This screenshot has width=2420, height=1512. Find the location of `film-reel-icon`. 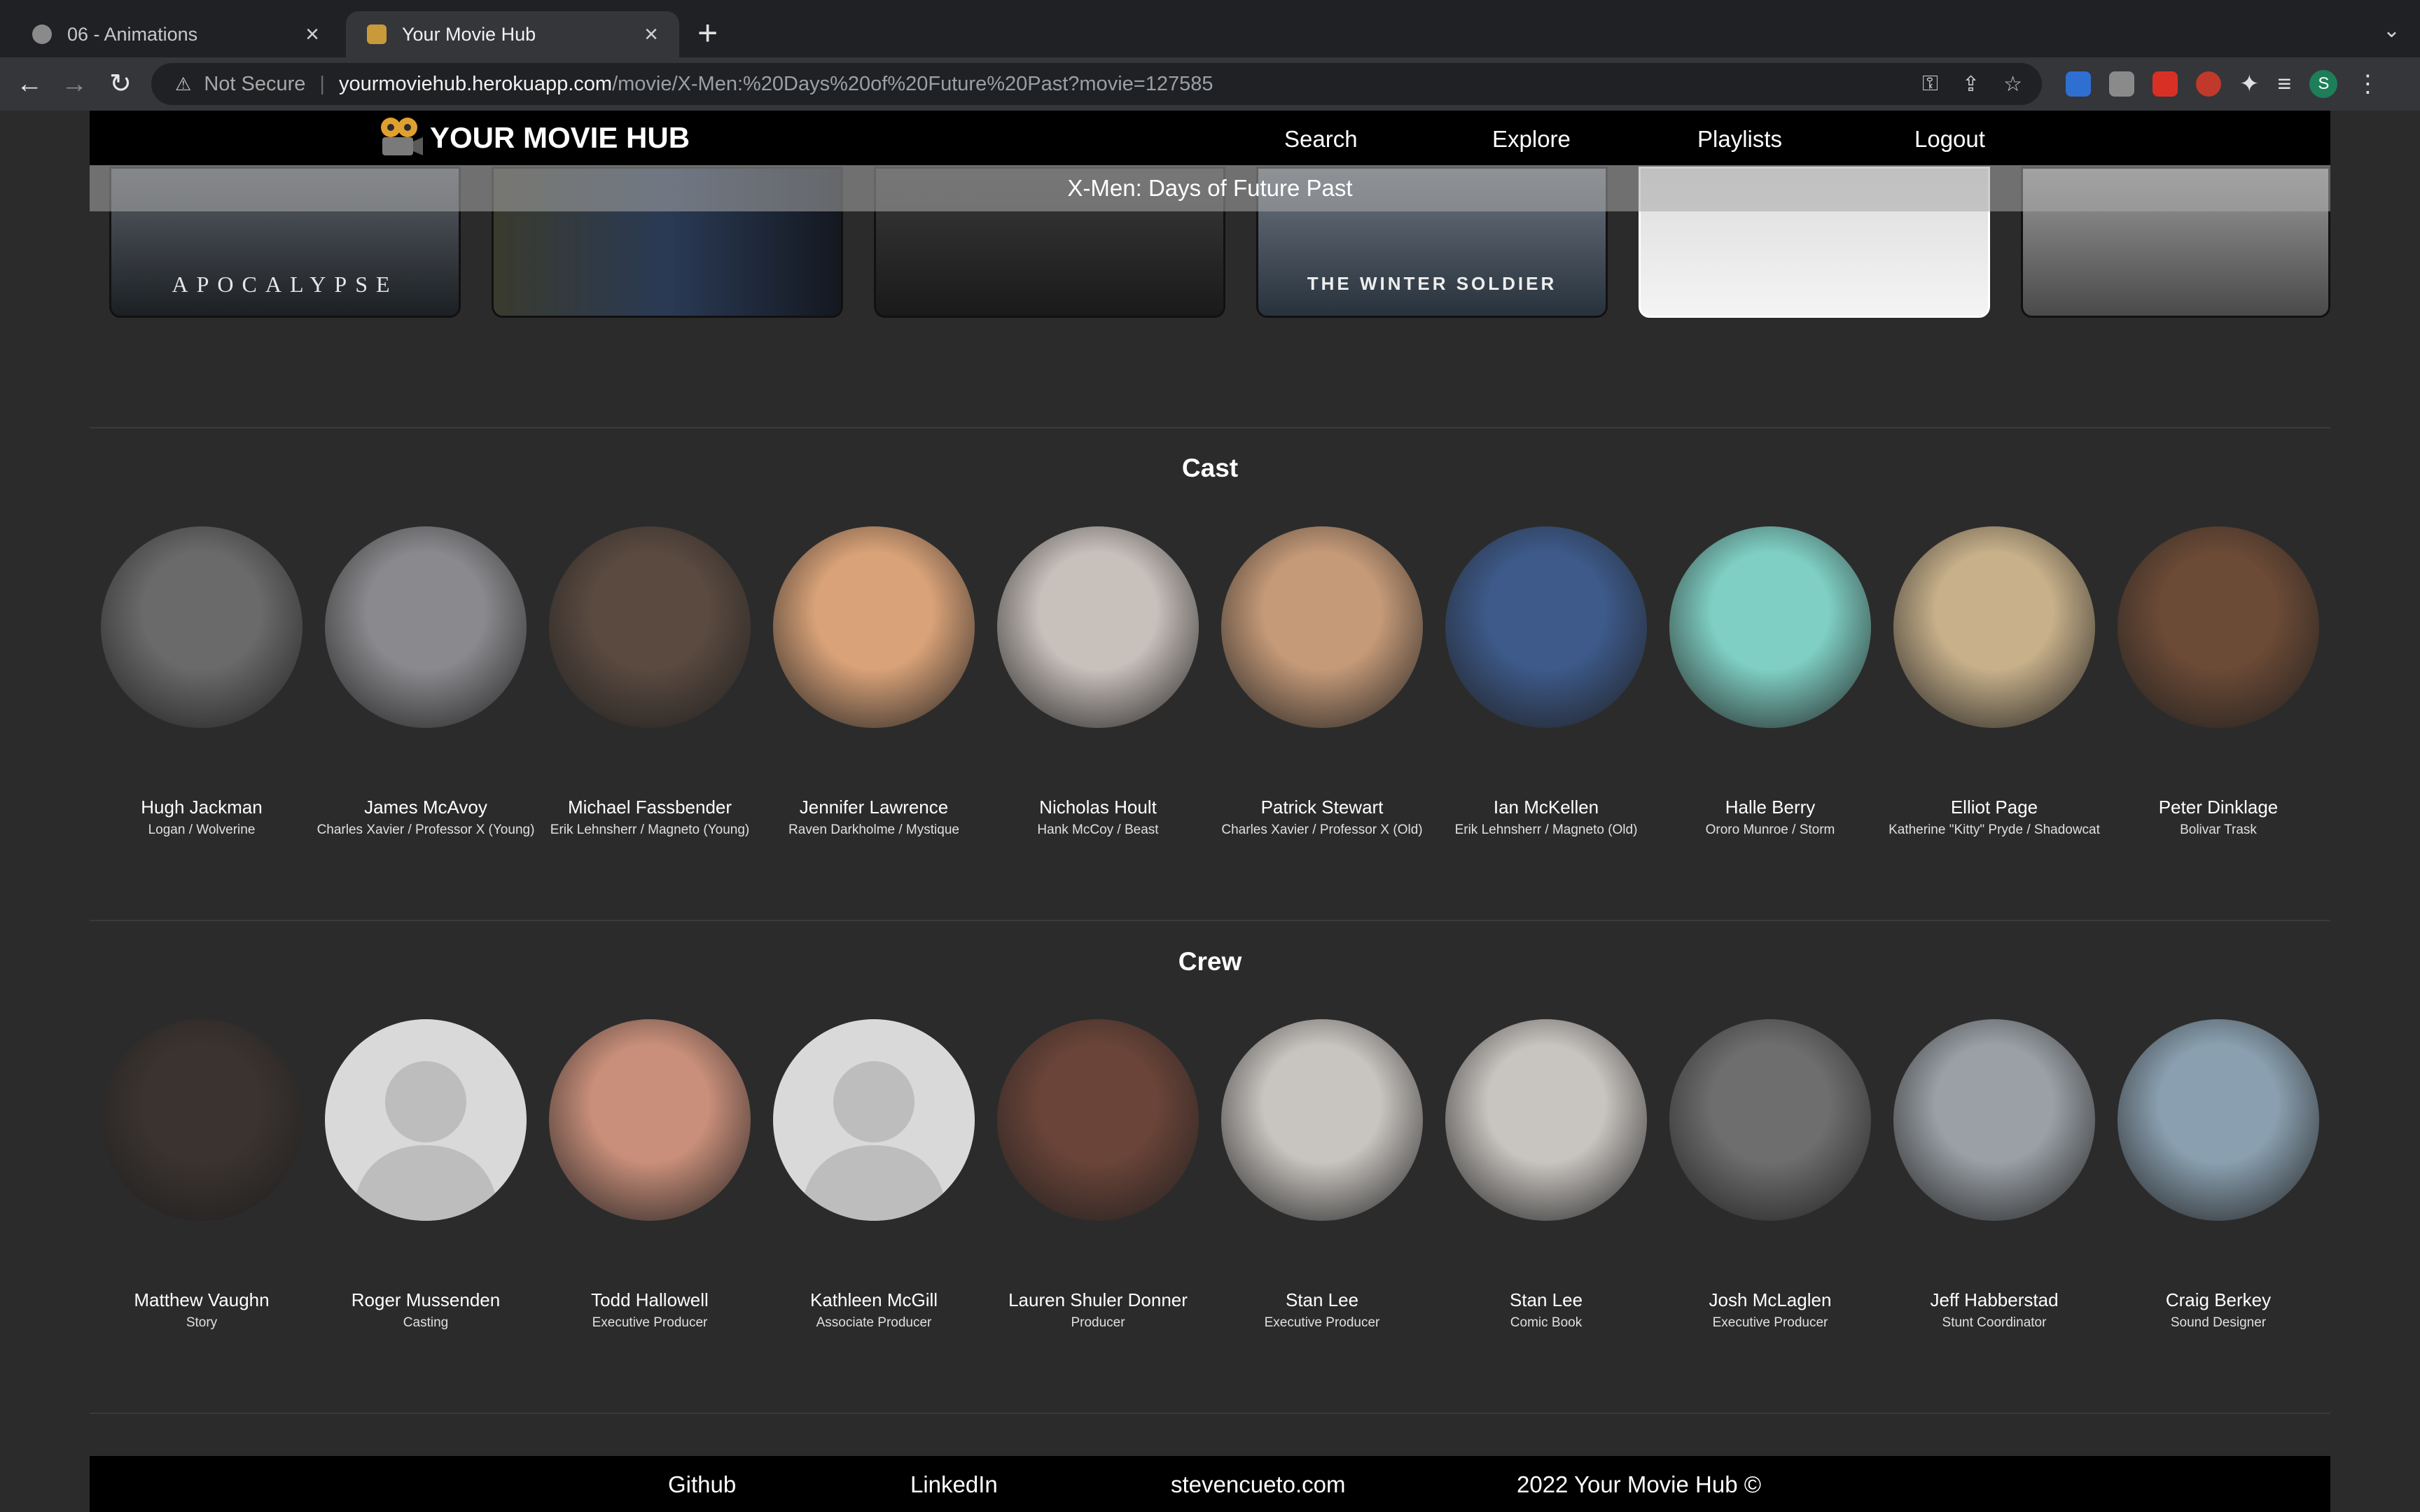

film-reel-icon is located at coordinates (377, 34).